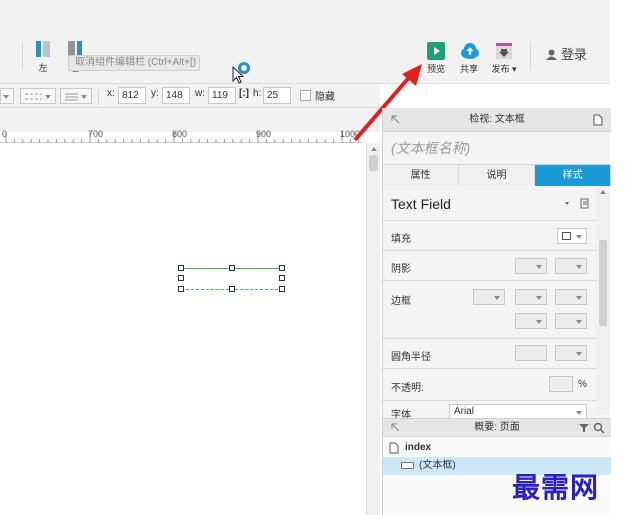 The image size is (626, 515). What do you see at coordinates (469, 51) in the screenshot?
I see `cloud-upload-icon` at bounding box center [469, 51].